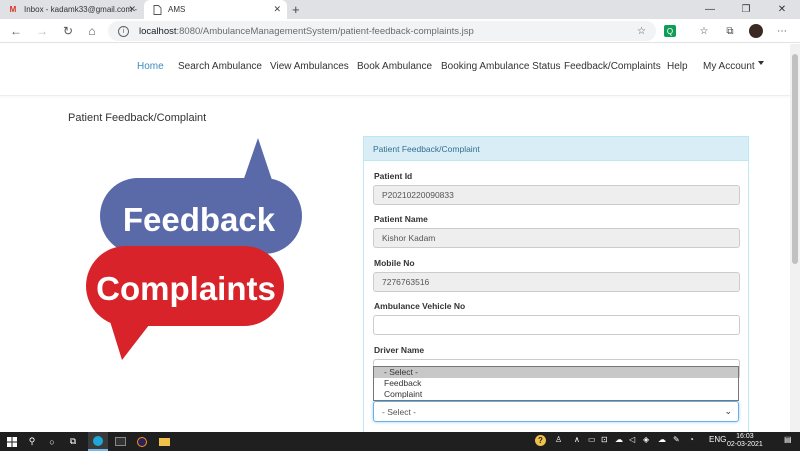 This screenshot has width=800, height=451. Describe the element at coordinates (632, 439) in the screenshot. I see `volume-icon: ◁` at that location.